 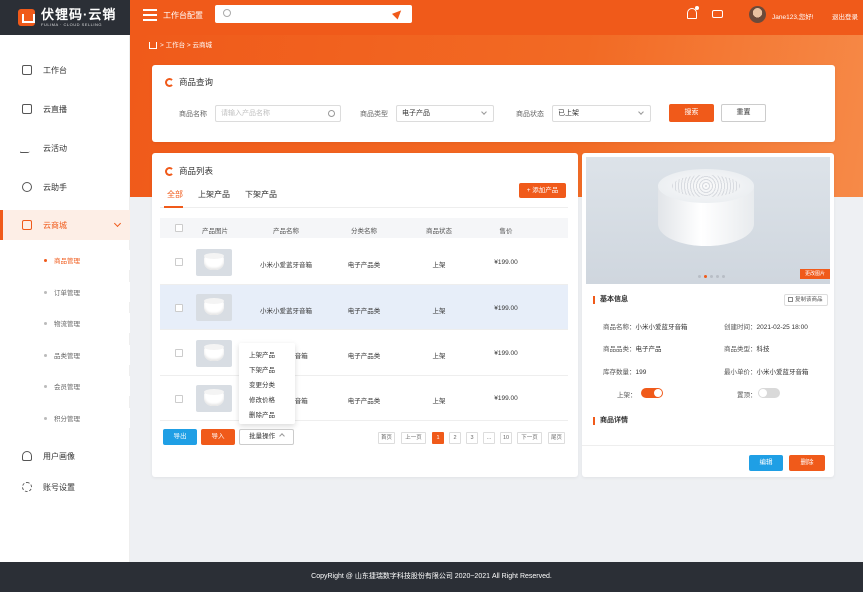 What do you see at coordinates (455, 438) in the screenshot?
I see `pagination-page-2: 2` at bounding box center [455, 438].